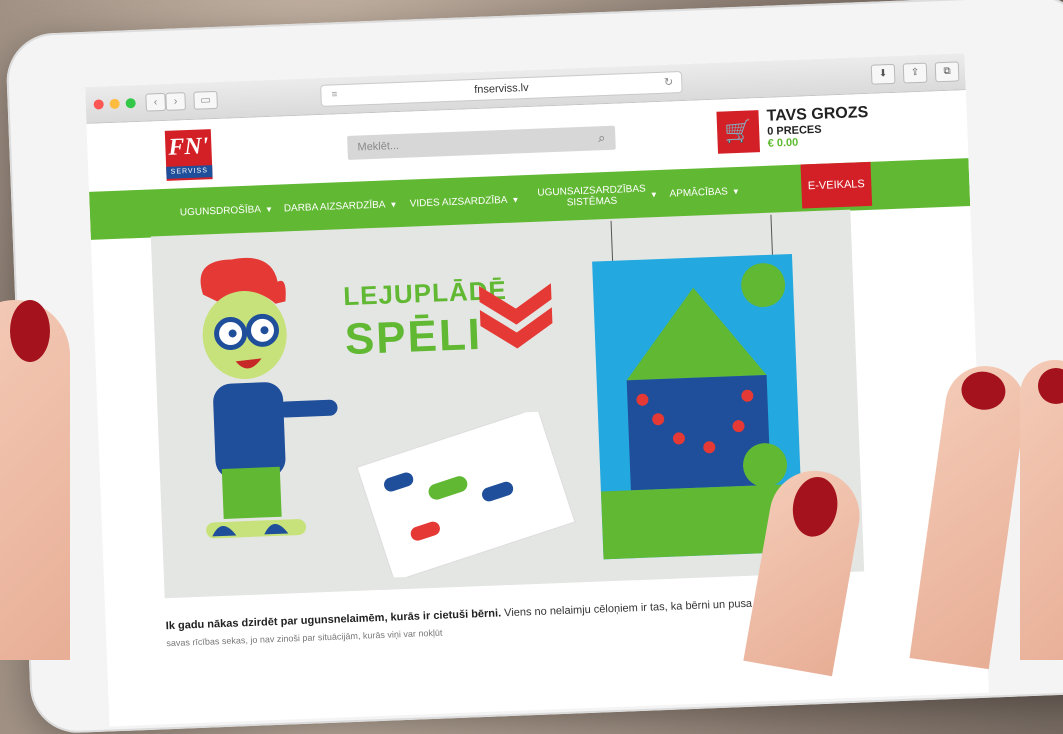 The width and height of the screenshot is (1063, 734). Describe the element at coordinates (1041, 510) in the screenshot. I see `right-middle-finger` at that location.